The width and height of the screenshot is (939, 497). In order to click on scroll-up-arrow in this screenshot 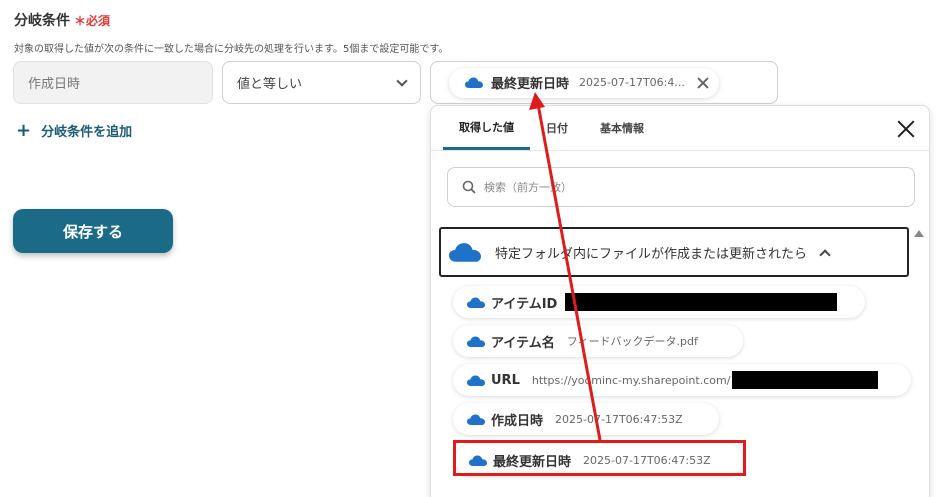, I will do `click(919, 233)`.